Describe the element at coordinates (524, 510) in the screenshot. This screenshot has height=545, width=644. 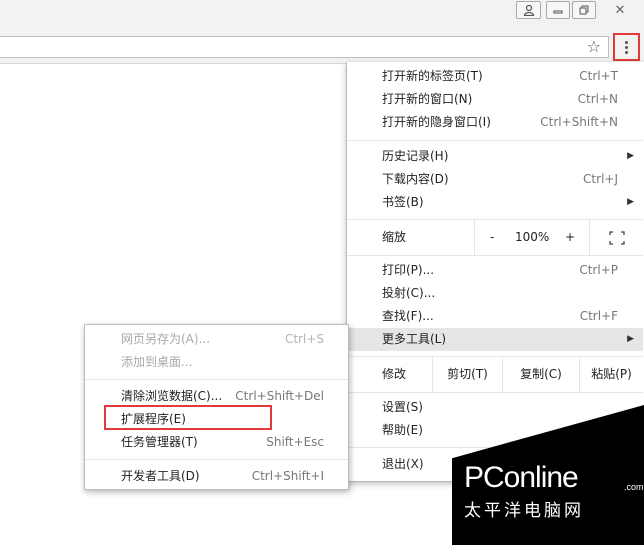
I see `watermark-subtitle: 太平洋电脑网` at that location.